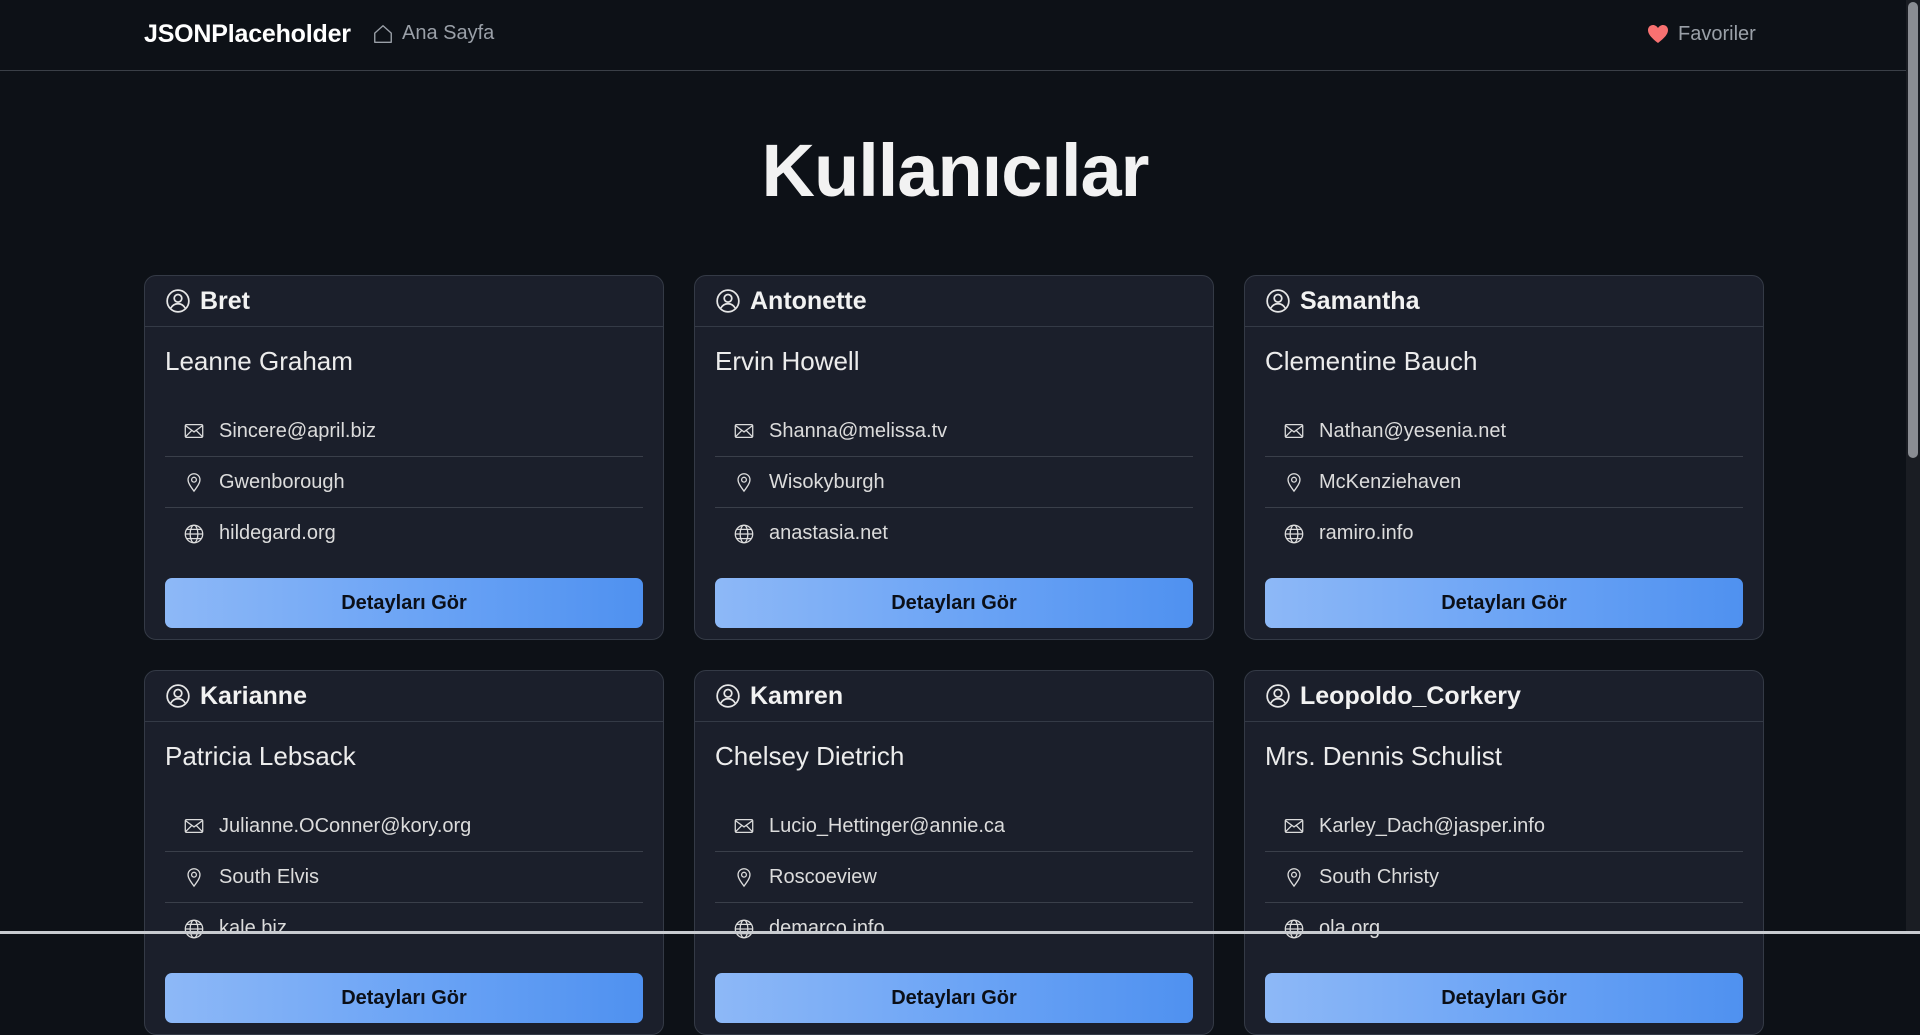 The height and width of the screenshot is (1035, 1920). What do you see at coordinates (954, 431) in the screenshot?
I see `info-email: Shanna@melissa.tv` at bounding box center [954, 431].